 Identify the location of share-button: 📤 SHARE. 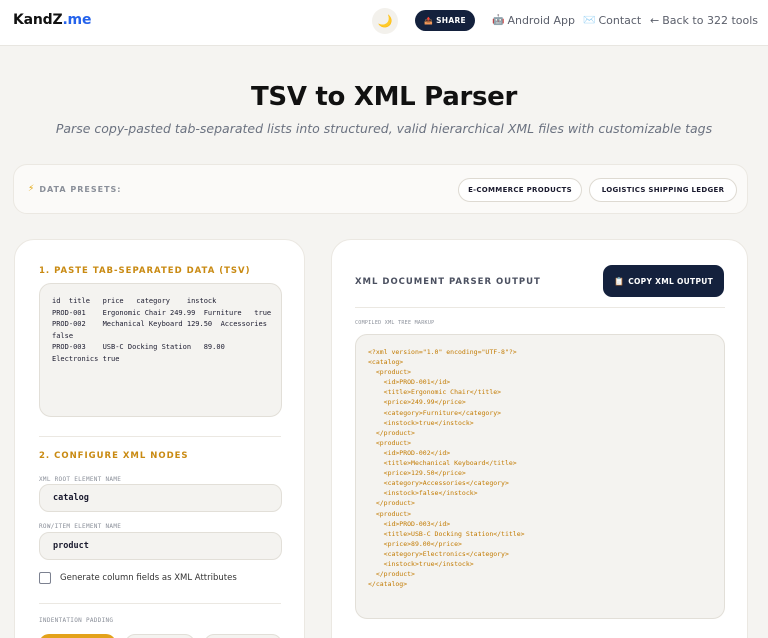
(445, 20).